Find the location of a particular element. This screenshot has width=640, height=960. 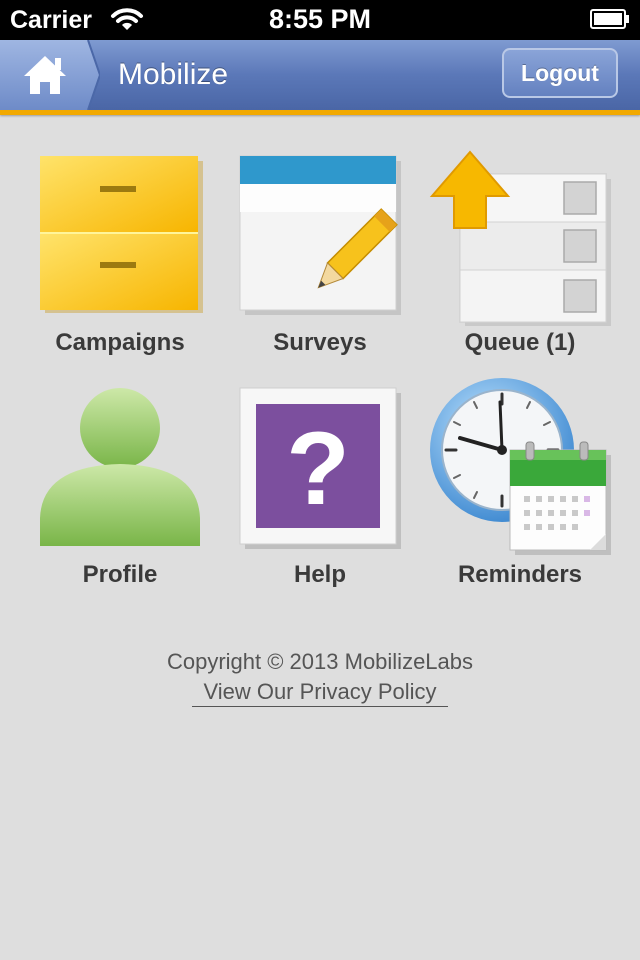

help-label: Help is located at coordinates (319, 574).